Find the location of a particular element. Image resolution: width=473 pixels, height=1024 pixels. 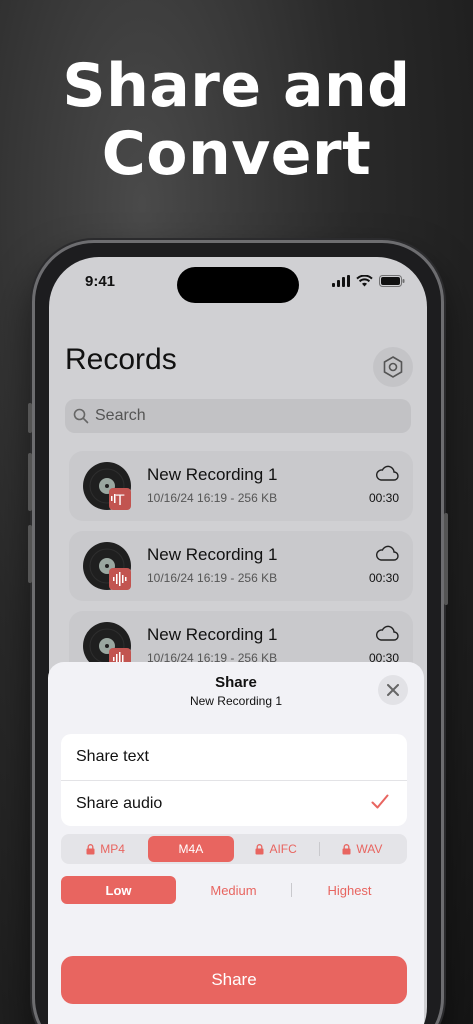

signal-icon is located at coordinates (341, 281).